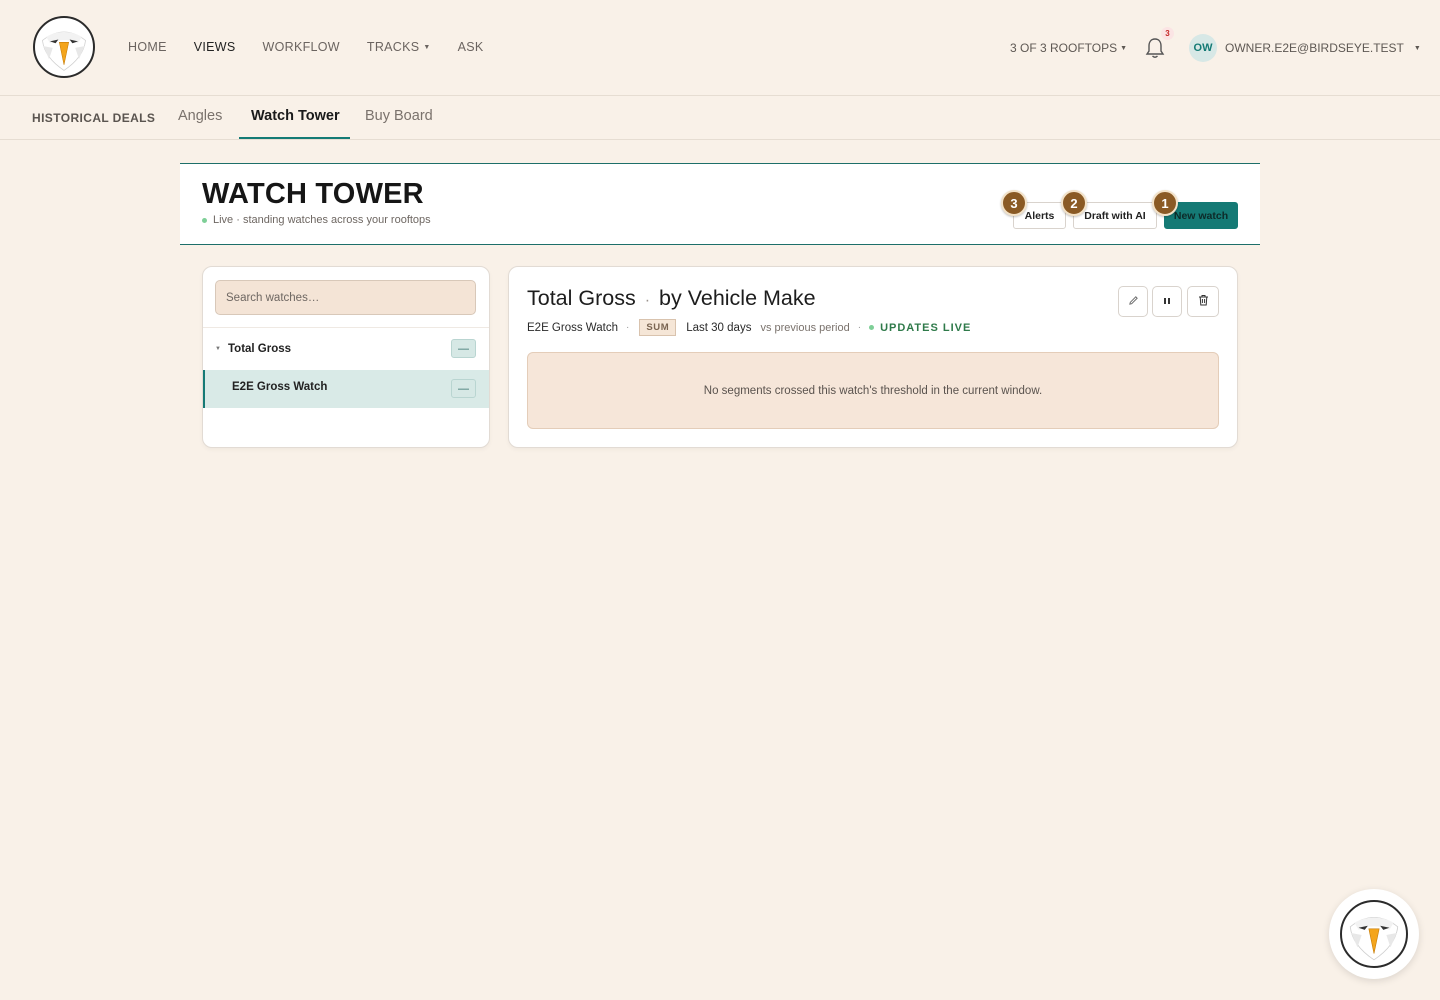 The width and height of the screenshot is (1440, 1000). What do you see at coordinates (463, 388) in the screenshot?
I see `watch-item-action-button: —` at bounding box center [463, 388].